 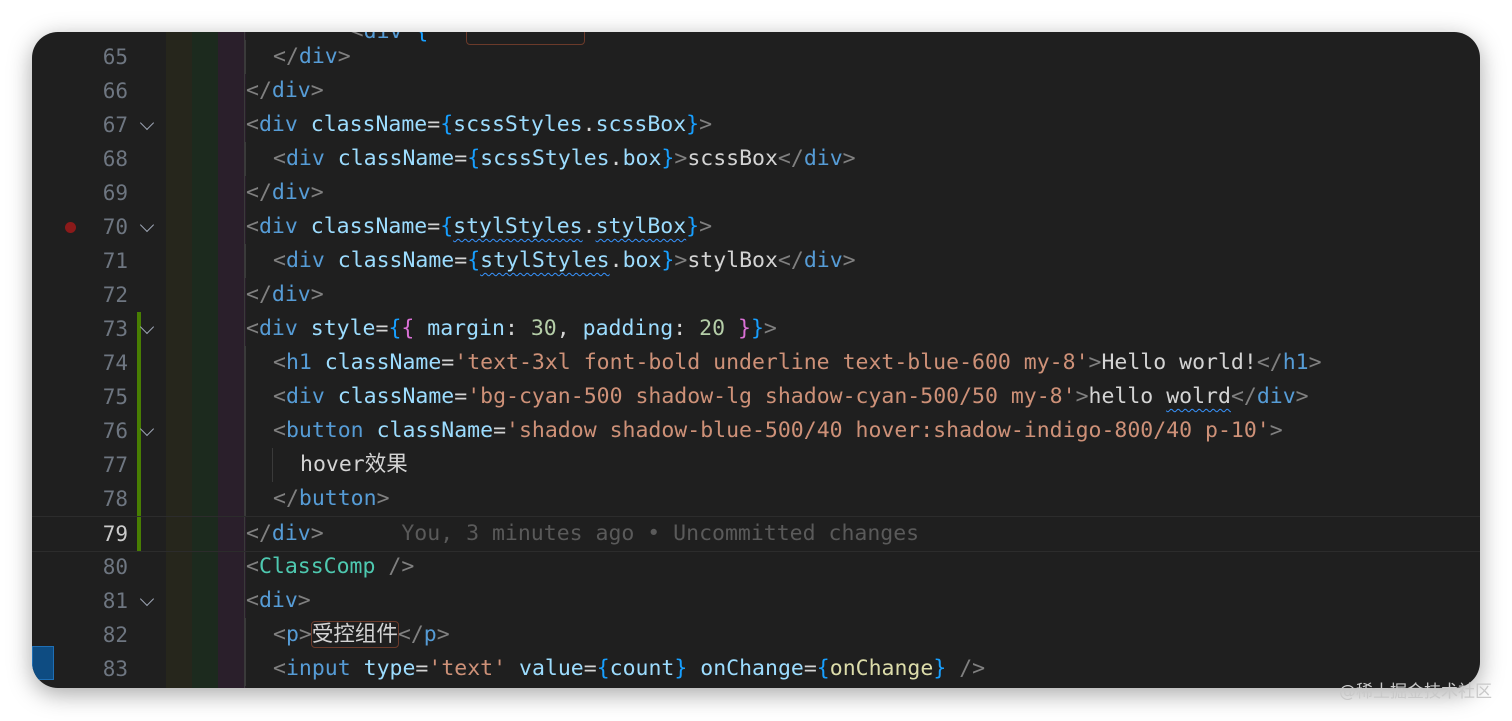 I want to click on line-number: 79, so click(x=80, y=534).